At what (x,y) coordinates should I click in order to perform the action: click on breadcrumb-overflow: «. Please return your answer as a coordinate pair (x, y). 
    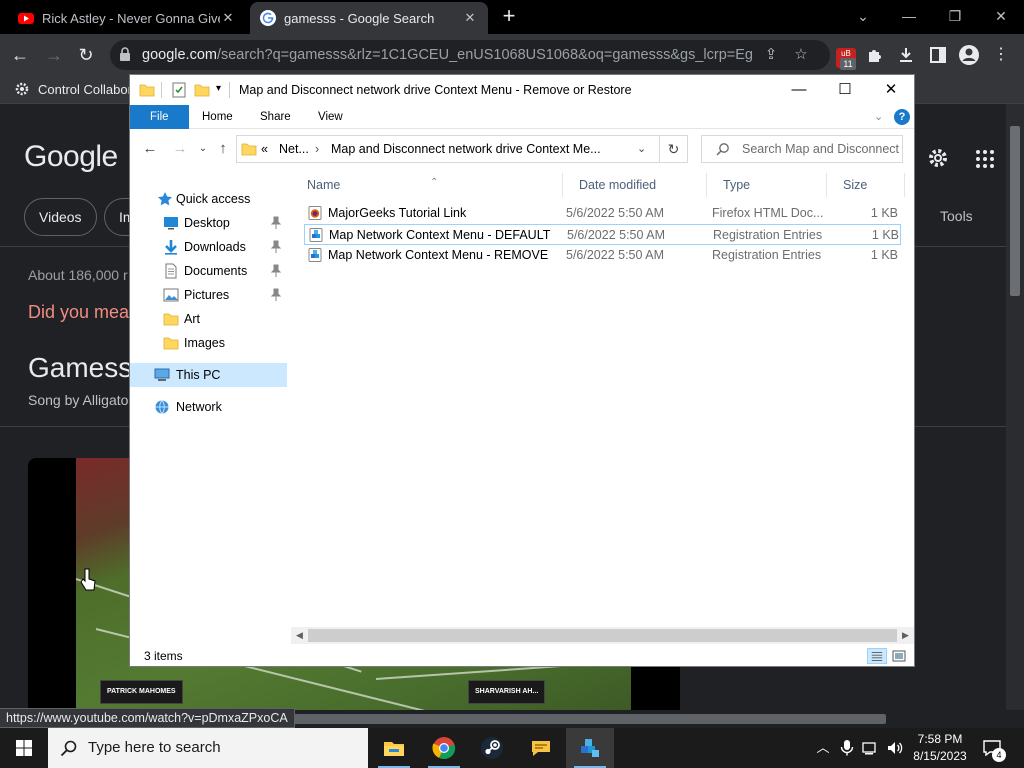
    Looking at the image, I should click on (264, 149).